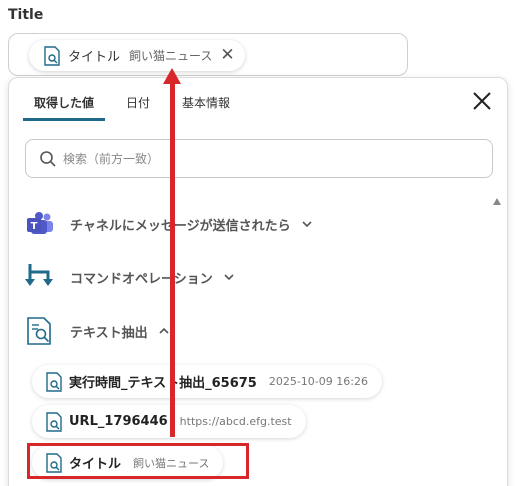 The width and height of the screenshot is (519, 486). What do you see at coordinates (164, 330) in the screenshot?
I see `chevron-up-icon` at bounding box center [164, 330].